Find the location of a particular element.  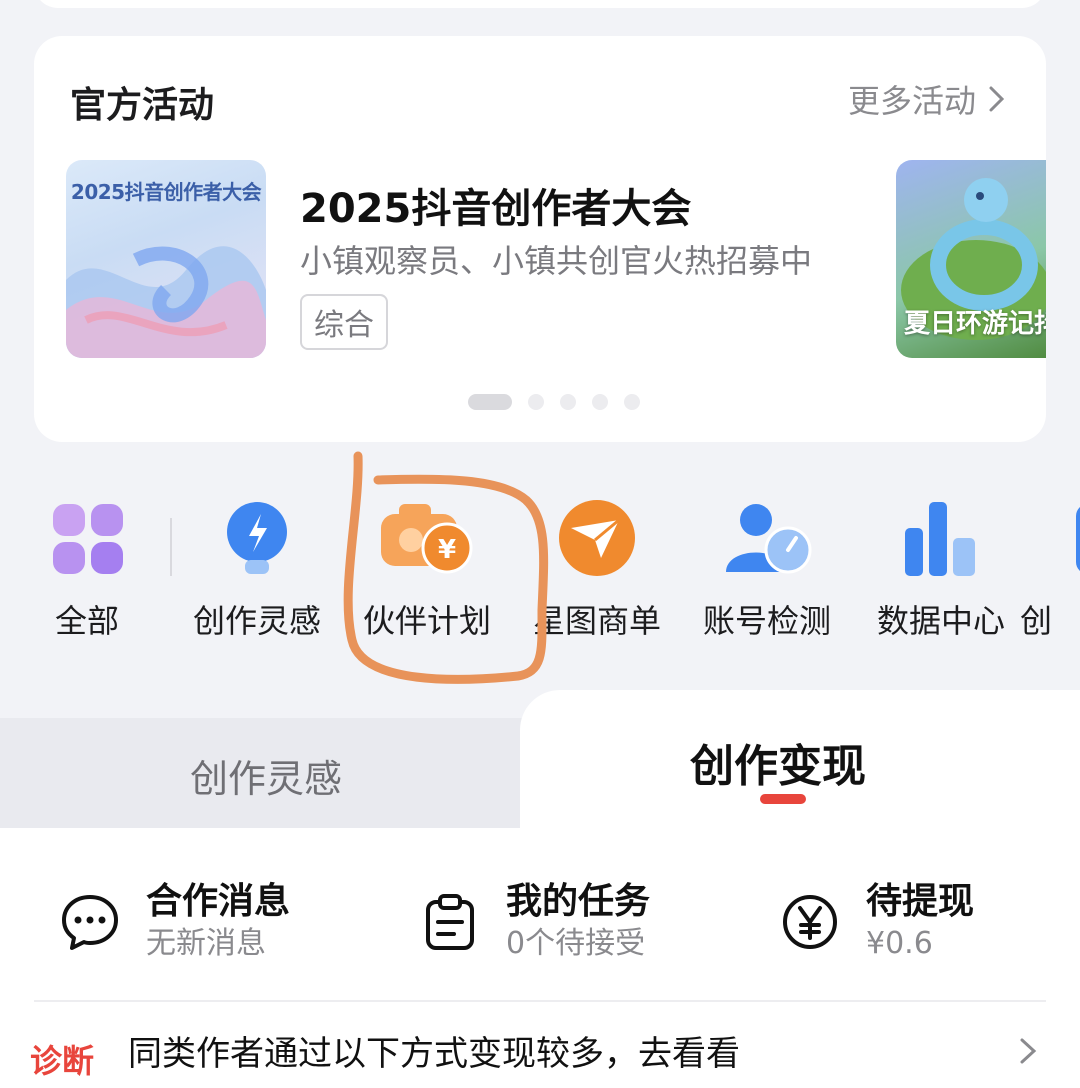

next-banner-caption: 夏日环游记抖 is located at coordinates (975, 324).